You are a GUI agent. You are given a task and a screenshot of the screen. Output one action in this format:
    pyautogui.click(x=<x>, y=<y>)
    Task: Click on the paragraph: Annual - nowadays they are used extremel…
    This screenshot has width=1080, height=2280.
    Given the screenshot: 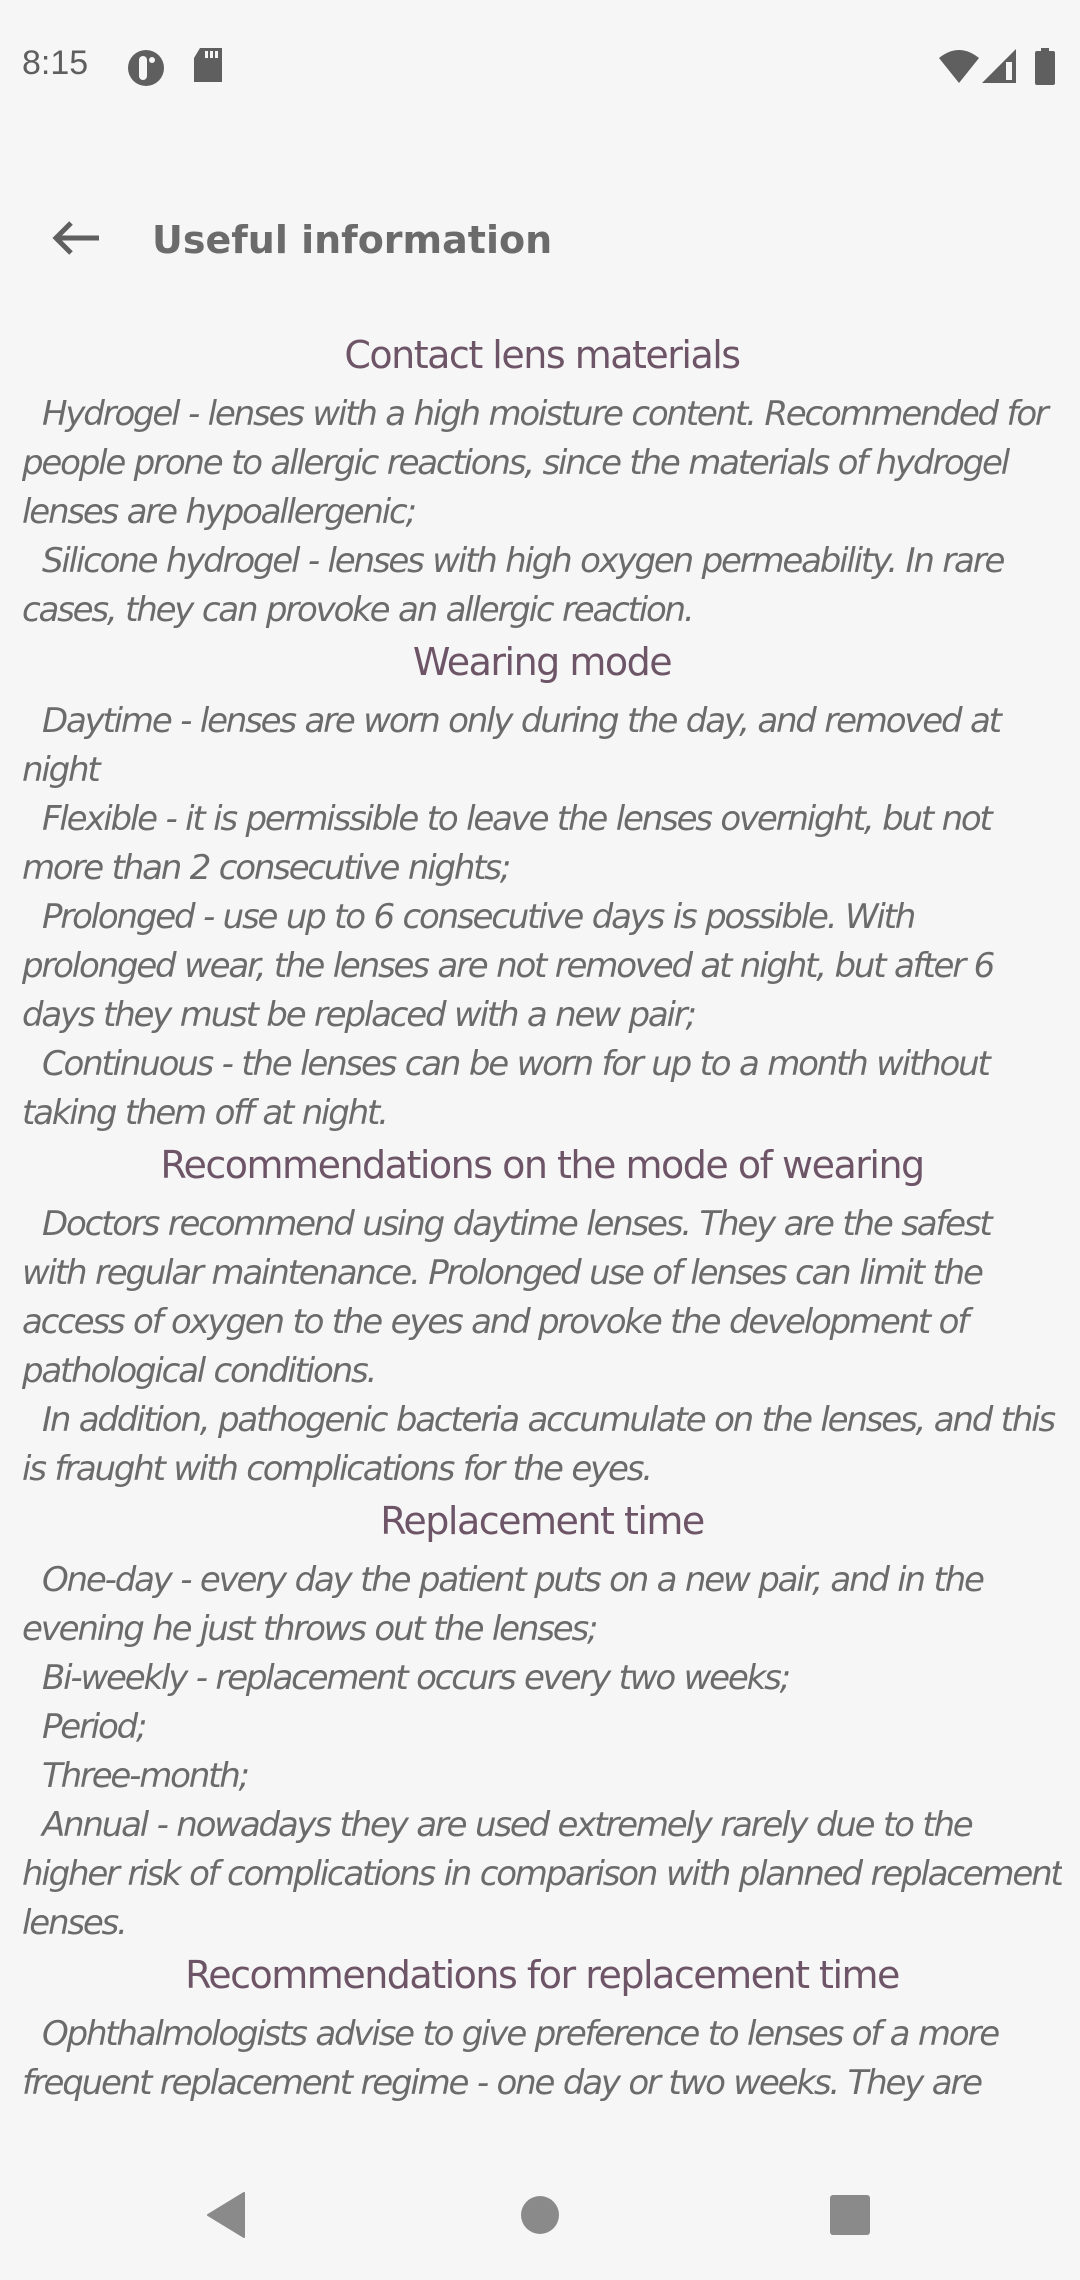 What is the action you would take?
    pyautogui.click(x=542, y=1874)
    